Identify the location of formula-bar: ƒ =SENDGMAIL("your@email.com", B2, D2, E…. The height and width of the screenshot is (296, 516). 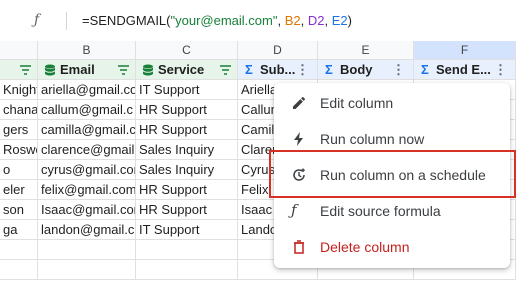
(258, 21).